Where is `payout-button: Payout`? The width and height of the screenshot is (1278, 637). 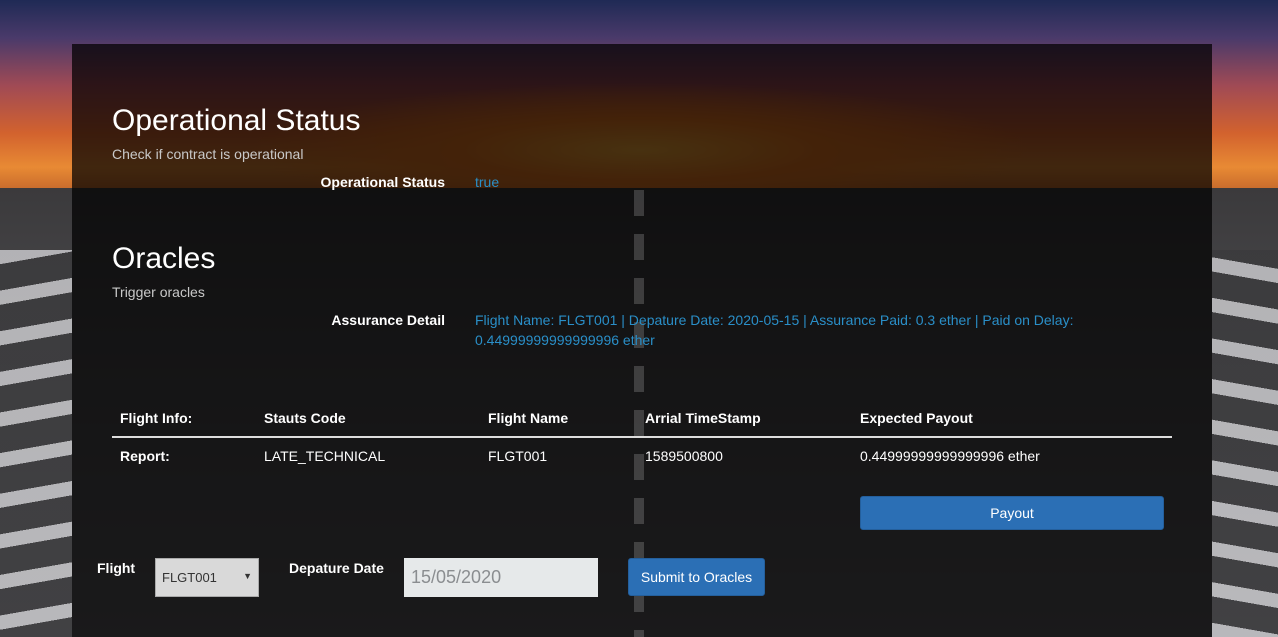 payout-button: Payout is located at coordinates (1012, 513).